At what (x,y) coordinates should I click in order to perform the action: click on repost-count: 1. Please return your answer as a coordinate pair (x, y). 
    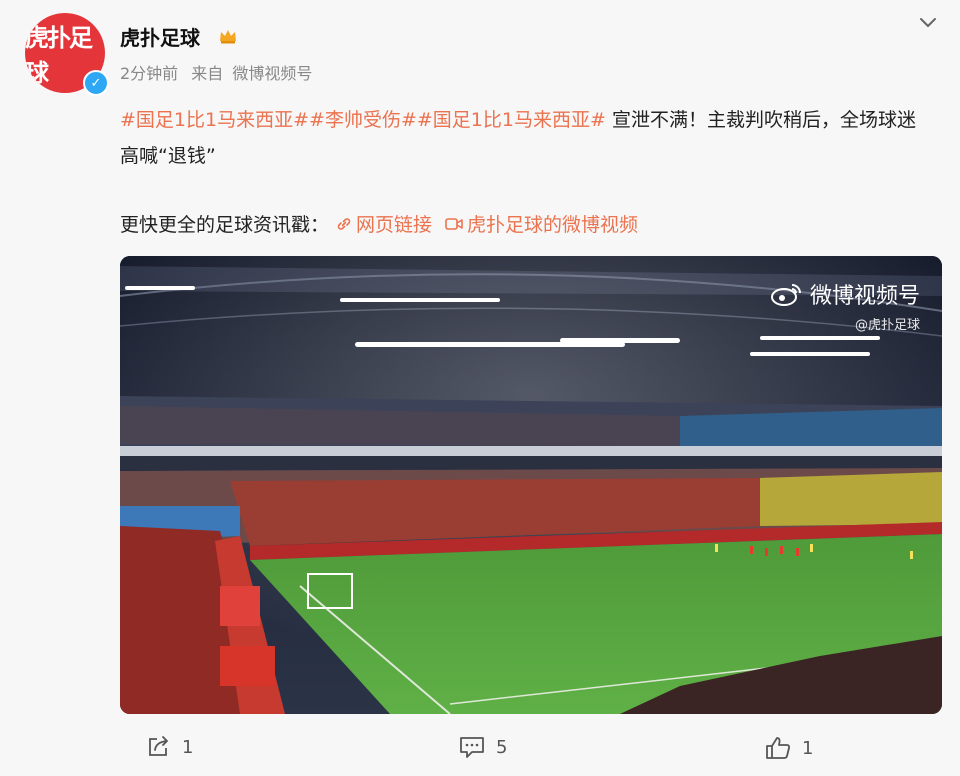
    Looking at the image, I should click on (188, 747).